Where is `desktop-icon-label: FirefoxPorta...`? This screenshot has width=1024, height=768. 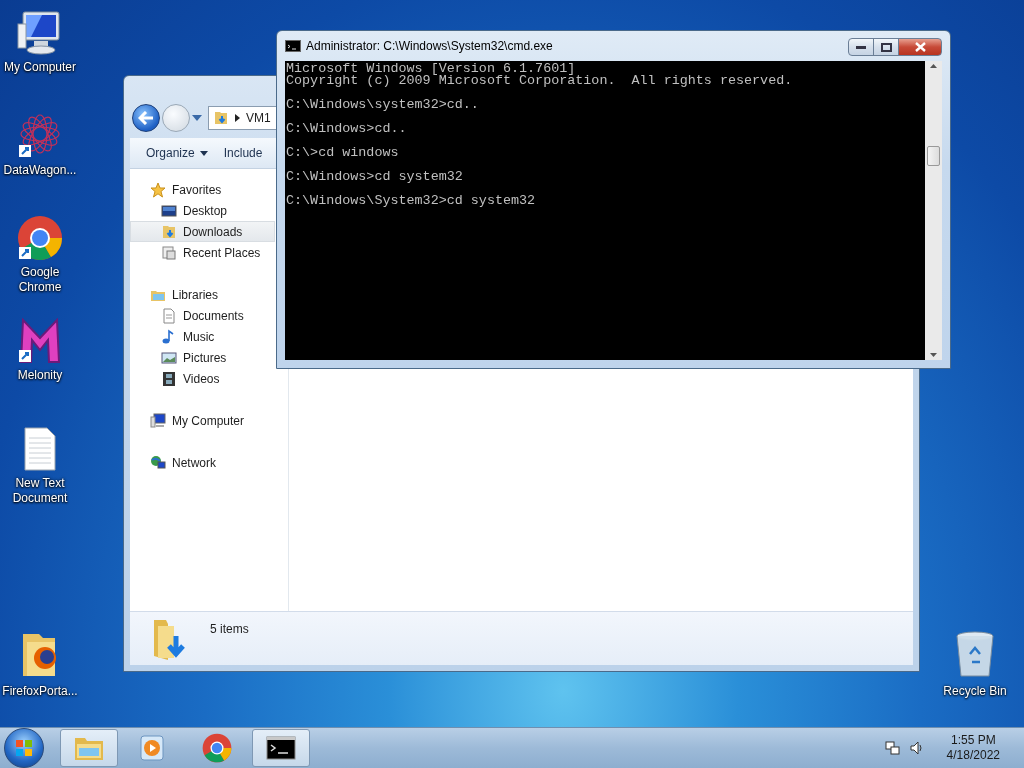
desktop-icon-label: FirefoxPorta... is located at coordinates (40, 691).